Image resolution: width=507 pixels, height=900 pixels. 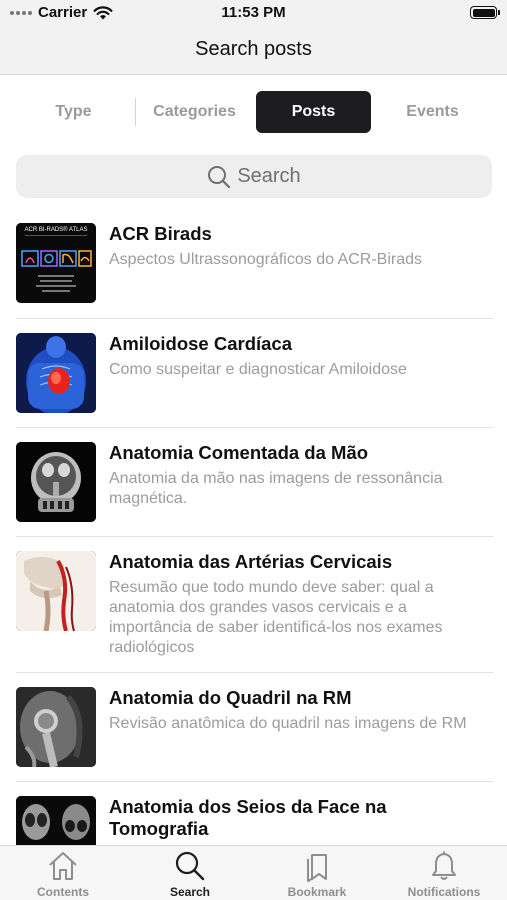 What do you see at coordinates (251, 561) in the screenshot?
I see `post-title: Anatomia das Artérias Cervicais` at bounding box center [251, 561].